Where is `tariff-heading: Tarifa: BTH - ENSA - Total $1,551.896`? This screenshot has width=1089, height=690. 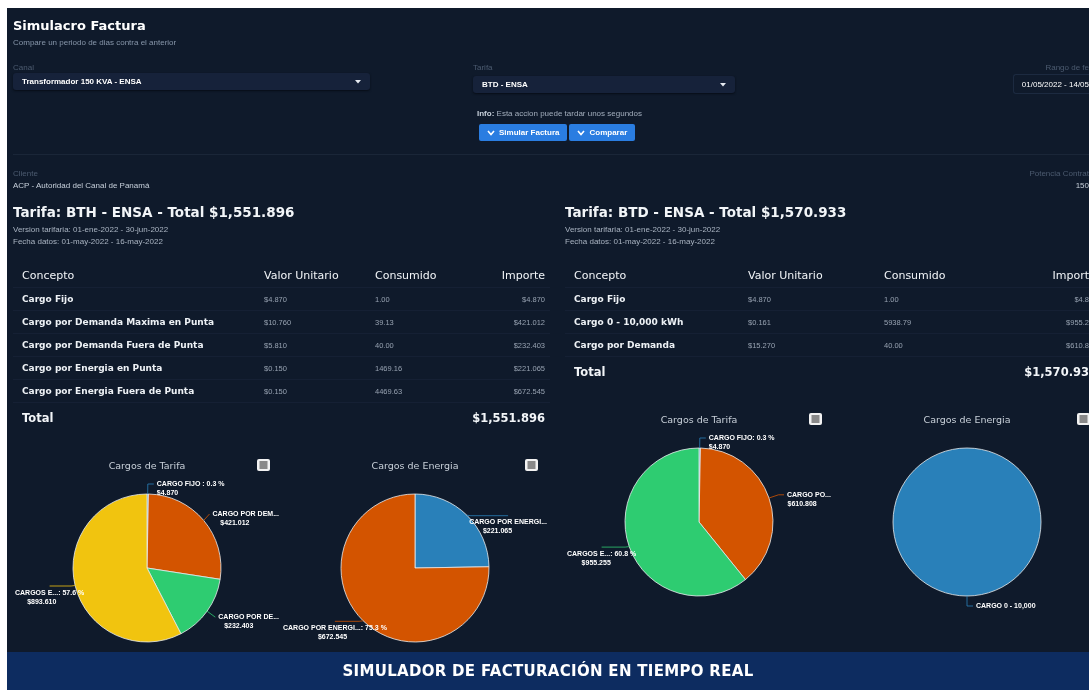 tariff-heading: Tarifa: BTH - ENSA - Total $1,551.896 is located at coordinates (154, 212).